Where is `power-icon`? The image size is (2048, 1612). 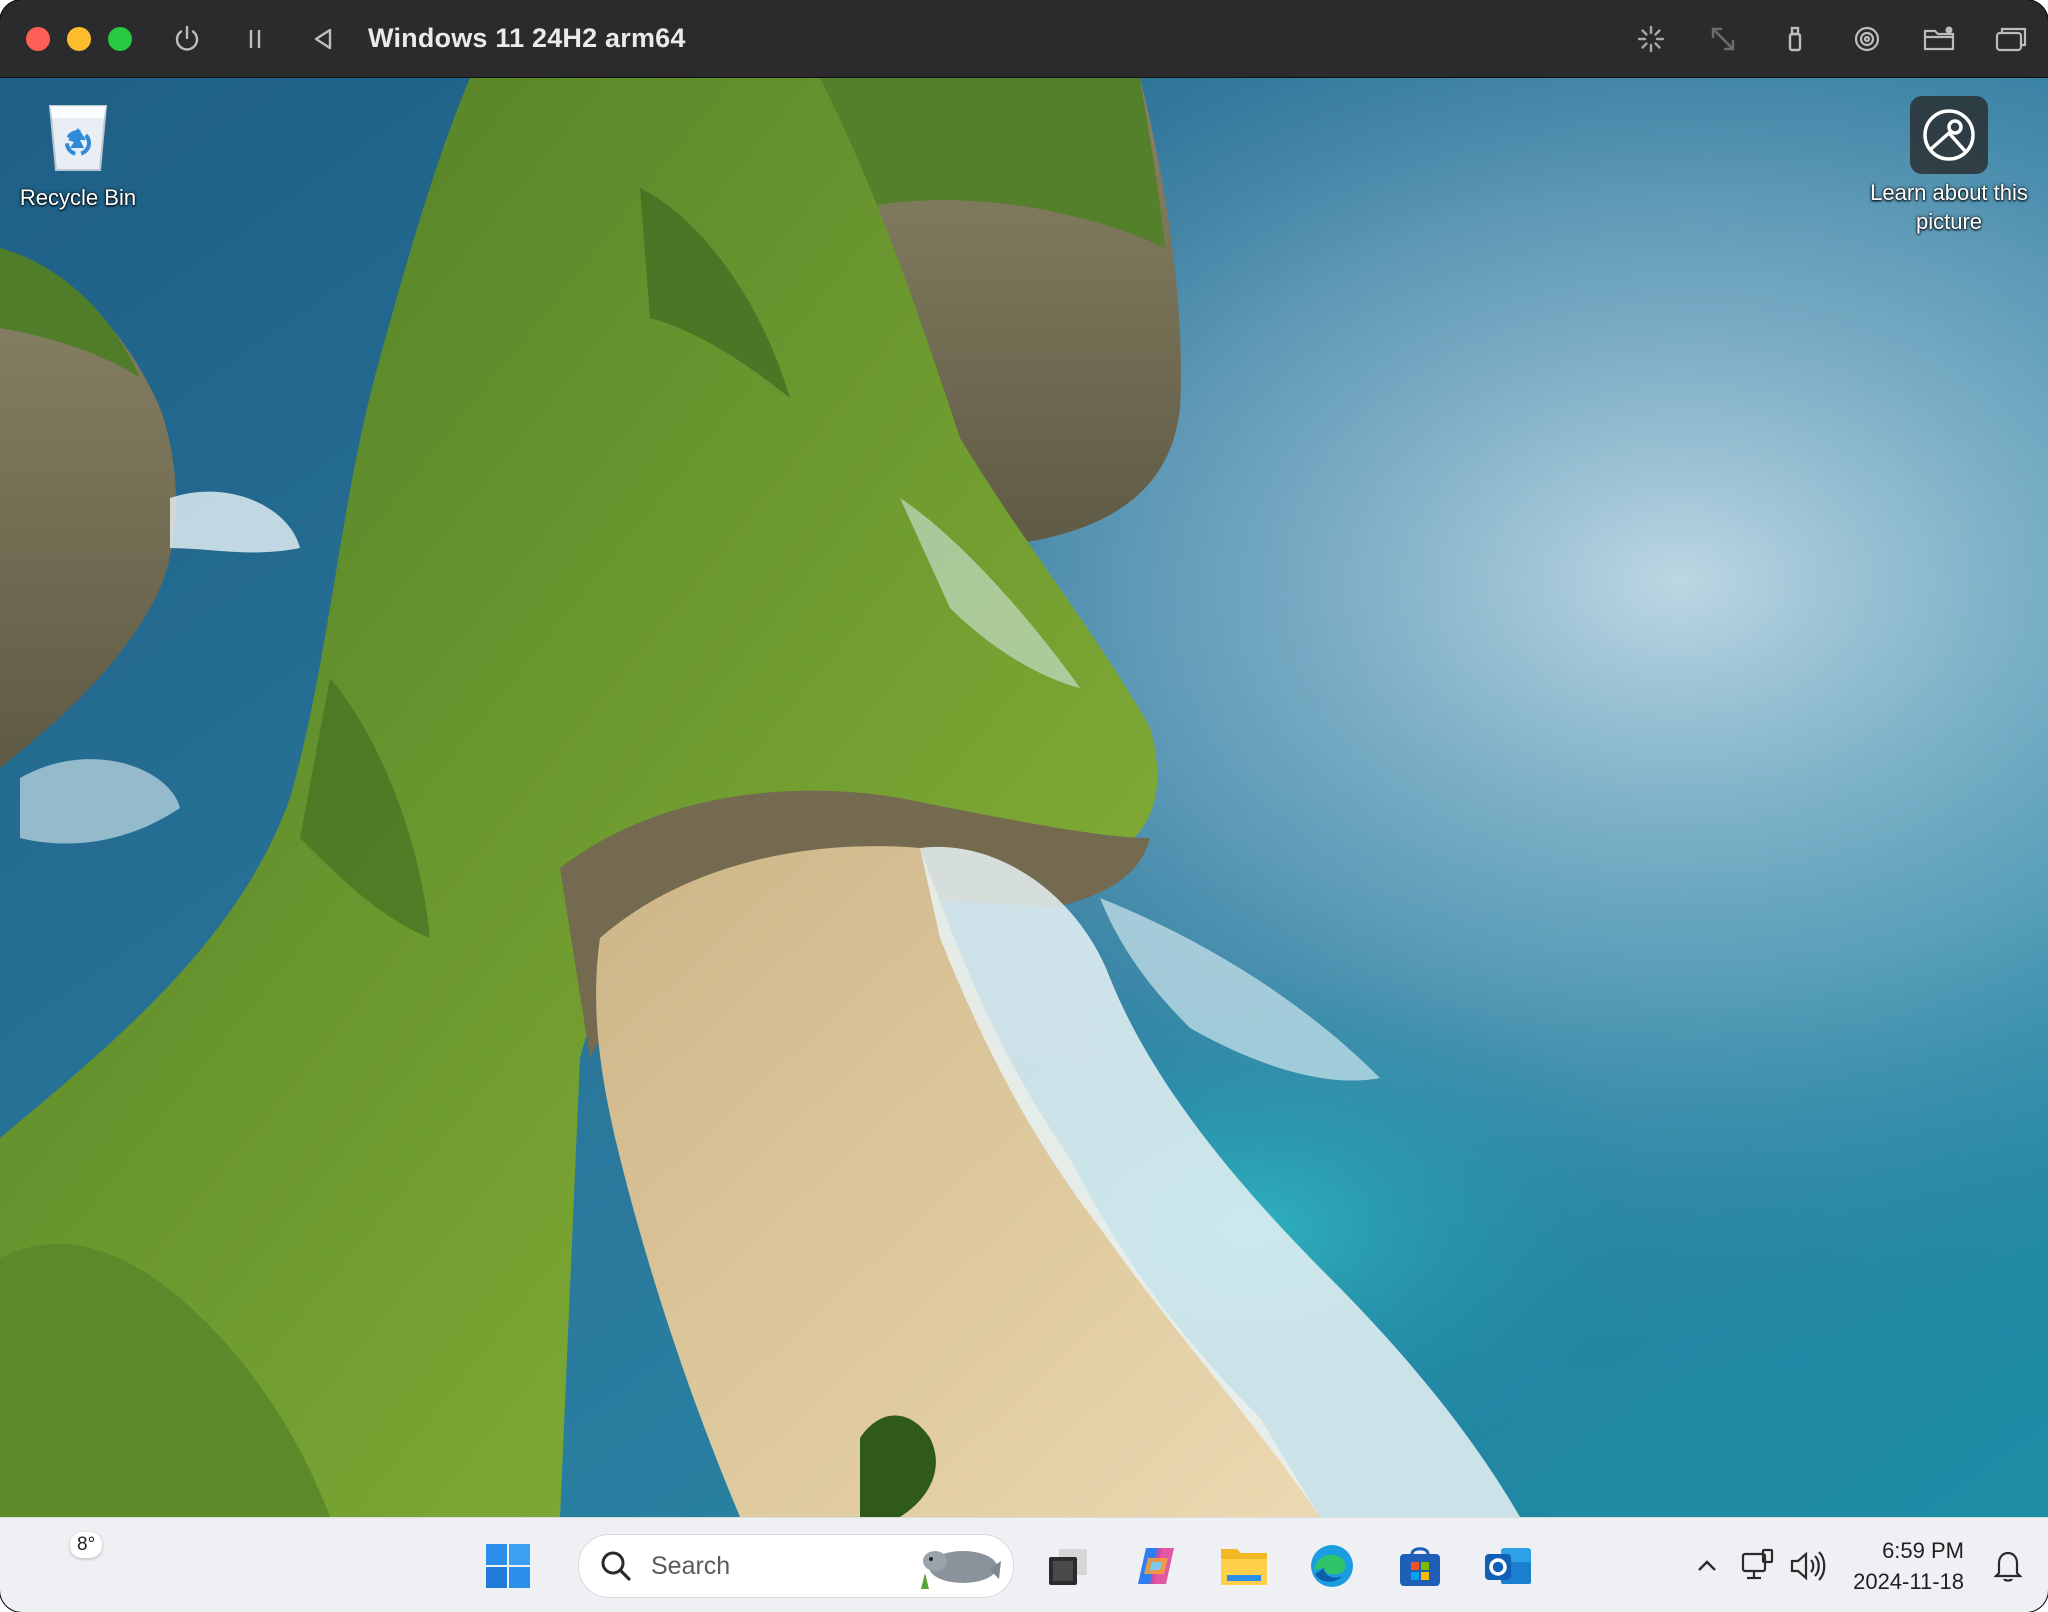
power-icon is located at coordinates (187, 39).